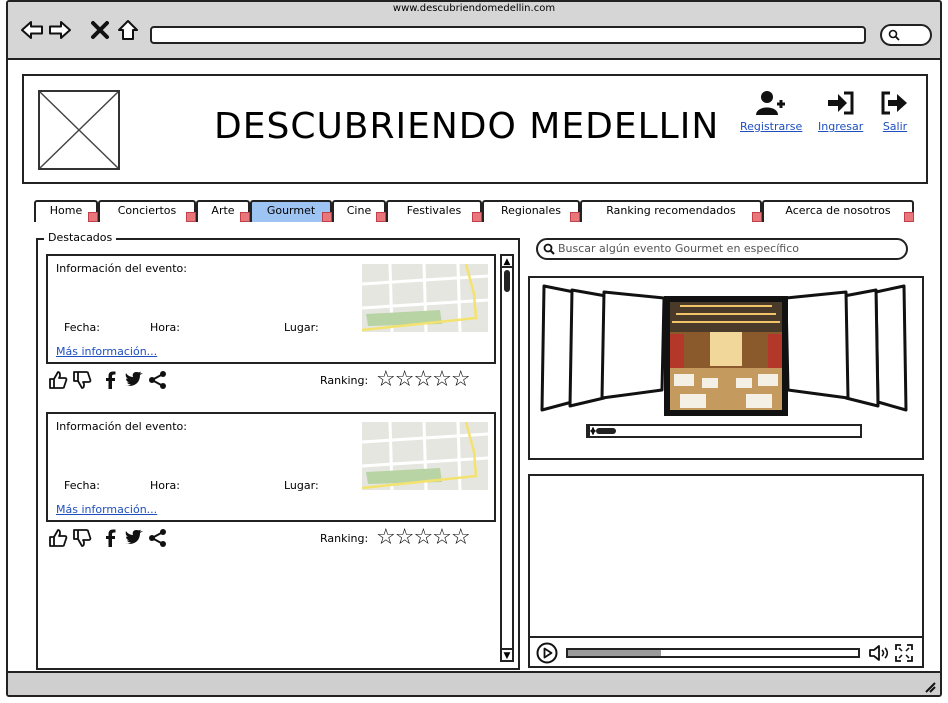 This screenshot has height=703, width=948. What do you see at coordinates (606, 431) in the screenshot?
I see `carousel-scroll-thumb` at bounding box center [606, 431].